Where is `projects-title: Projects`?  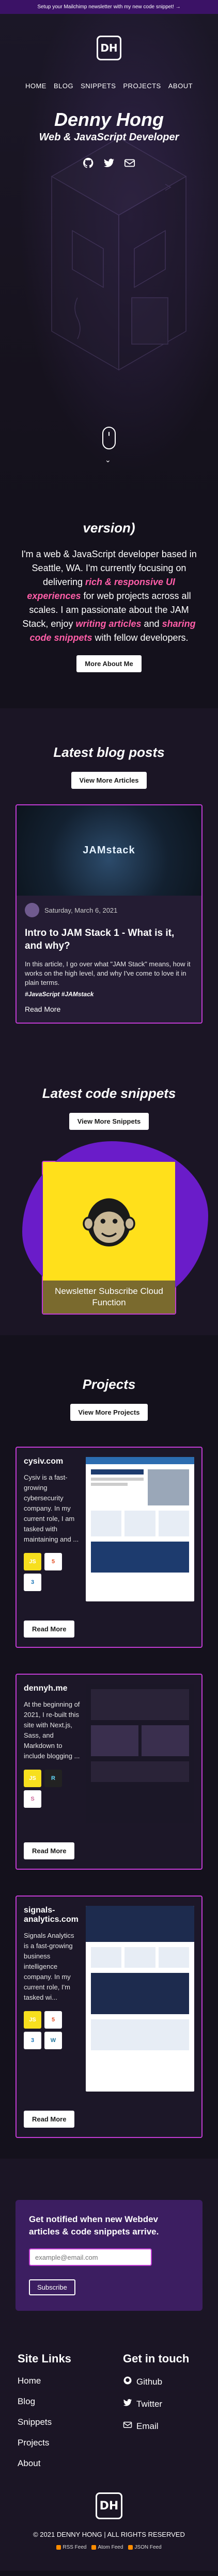
projects-title: Projects is located at coordinates (109, 1384).